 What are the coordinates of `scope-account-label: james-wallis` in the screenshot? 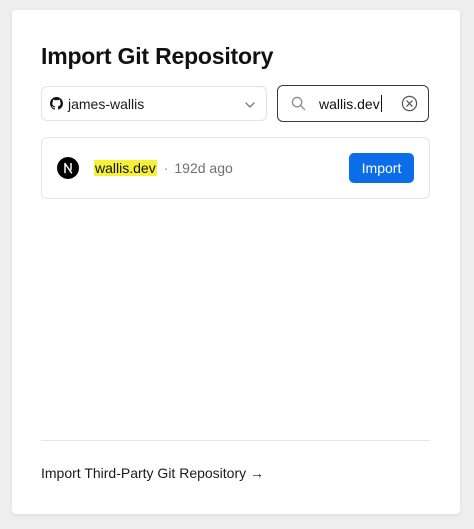 It's located at (106, 103).